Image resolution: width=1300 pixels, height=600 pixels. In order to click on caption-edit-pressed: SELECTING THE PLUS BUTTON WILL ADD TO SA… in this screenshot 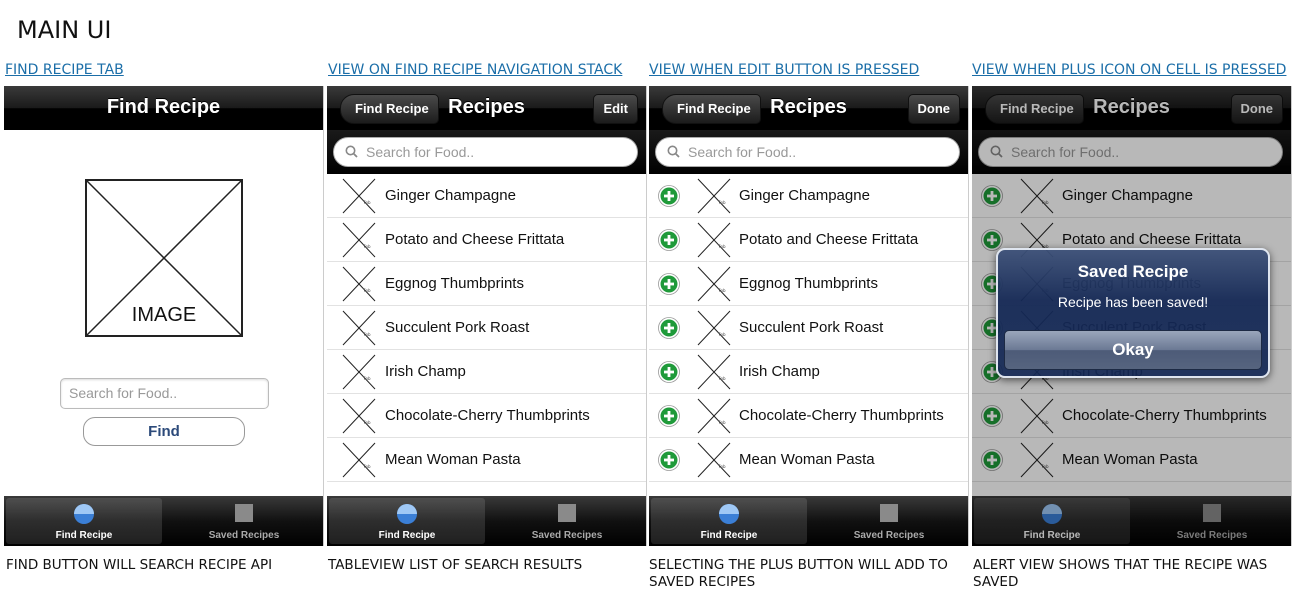, I will do `click(798, 573)`.